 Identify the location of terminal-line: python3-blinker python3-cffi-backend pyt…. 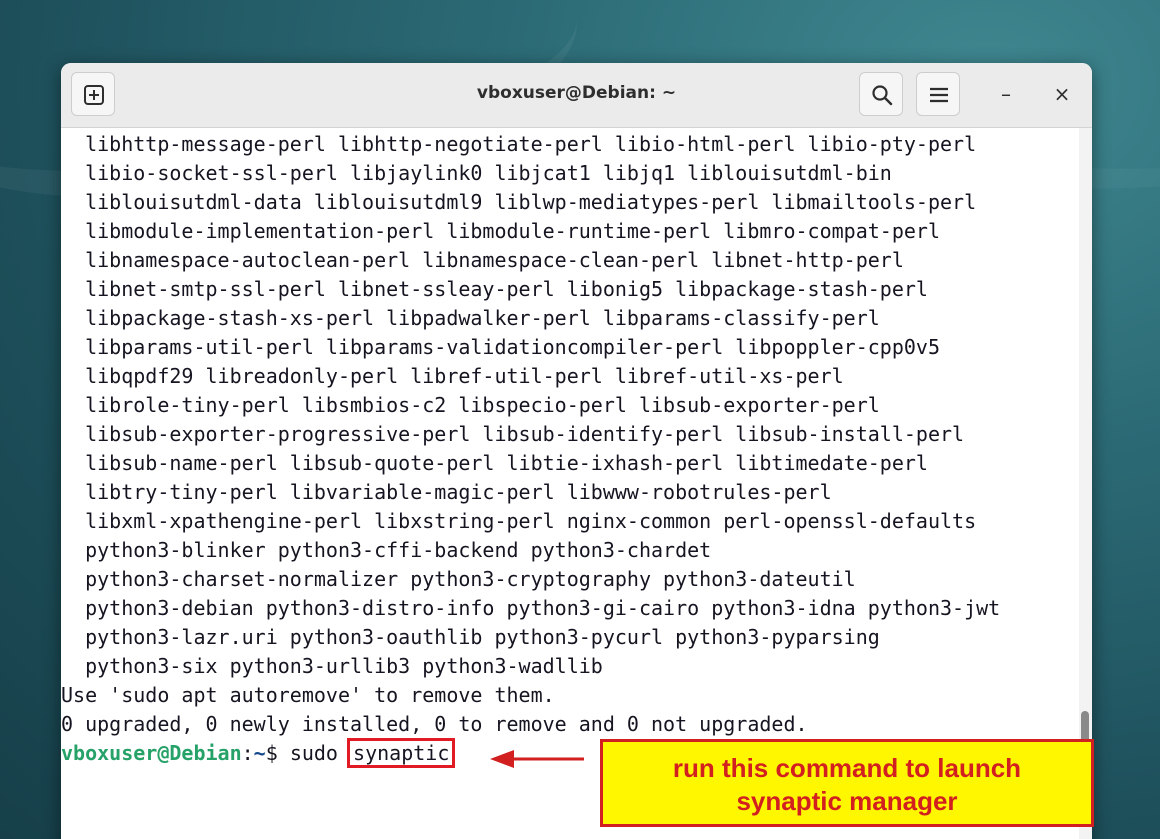
(386, 550).